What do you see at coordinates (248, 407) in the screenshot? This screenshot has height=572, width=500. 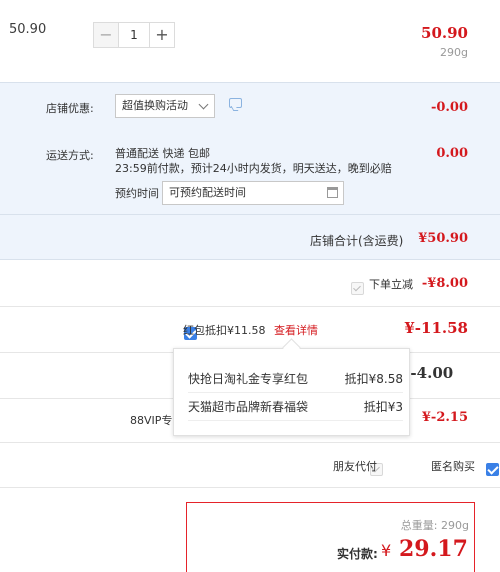 I see `redpacket-name: 天猫超市品牌新春福袋` at bounding box center [248, 407].